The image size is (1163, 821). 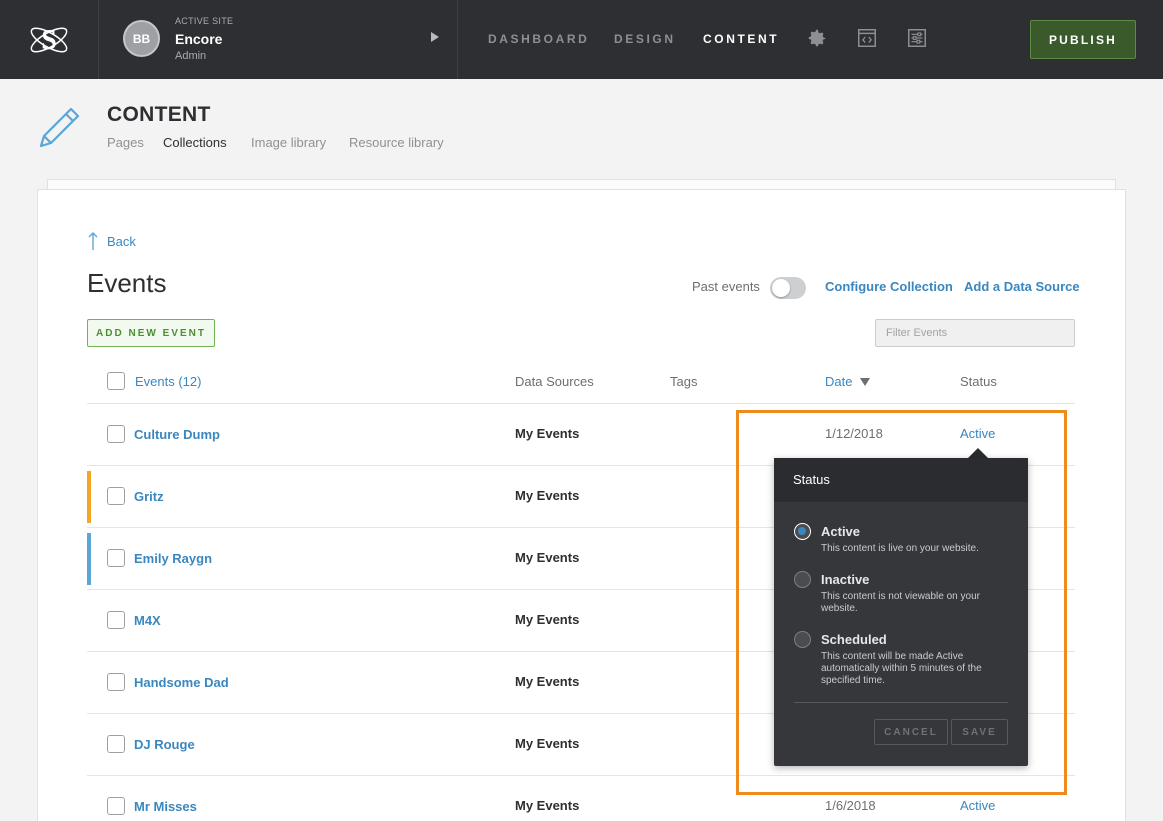 I want to click on save-button: SAVE, so click(x=979, y=732).